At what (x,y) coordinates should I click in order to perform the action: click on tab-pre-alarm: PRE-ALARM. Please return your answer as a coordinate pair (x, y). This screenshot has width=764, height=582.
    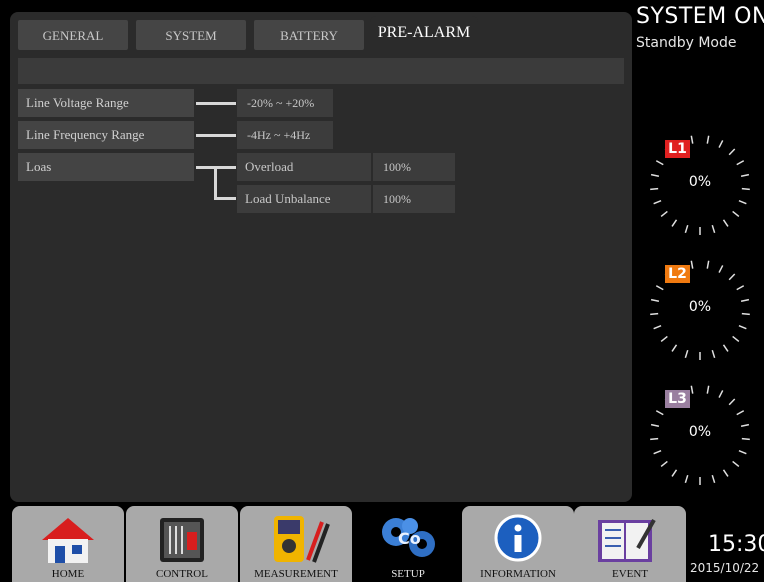
    Looking at the image, I should click on (424, 34).